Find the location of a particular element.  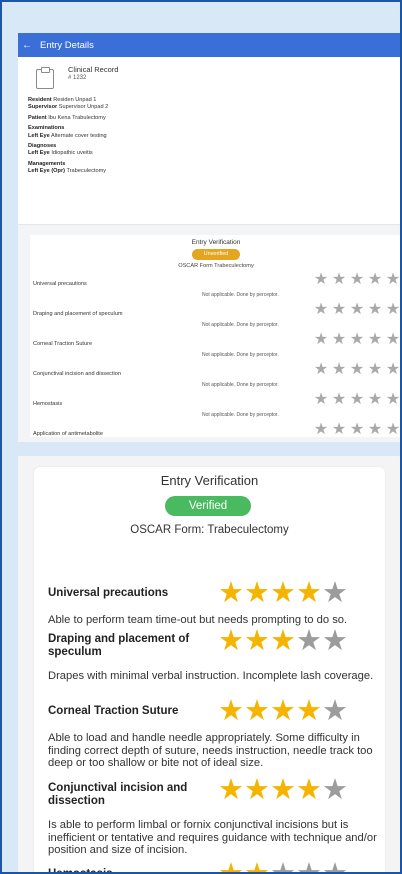

clipboard-icon is located at coordinates (45, 78).